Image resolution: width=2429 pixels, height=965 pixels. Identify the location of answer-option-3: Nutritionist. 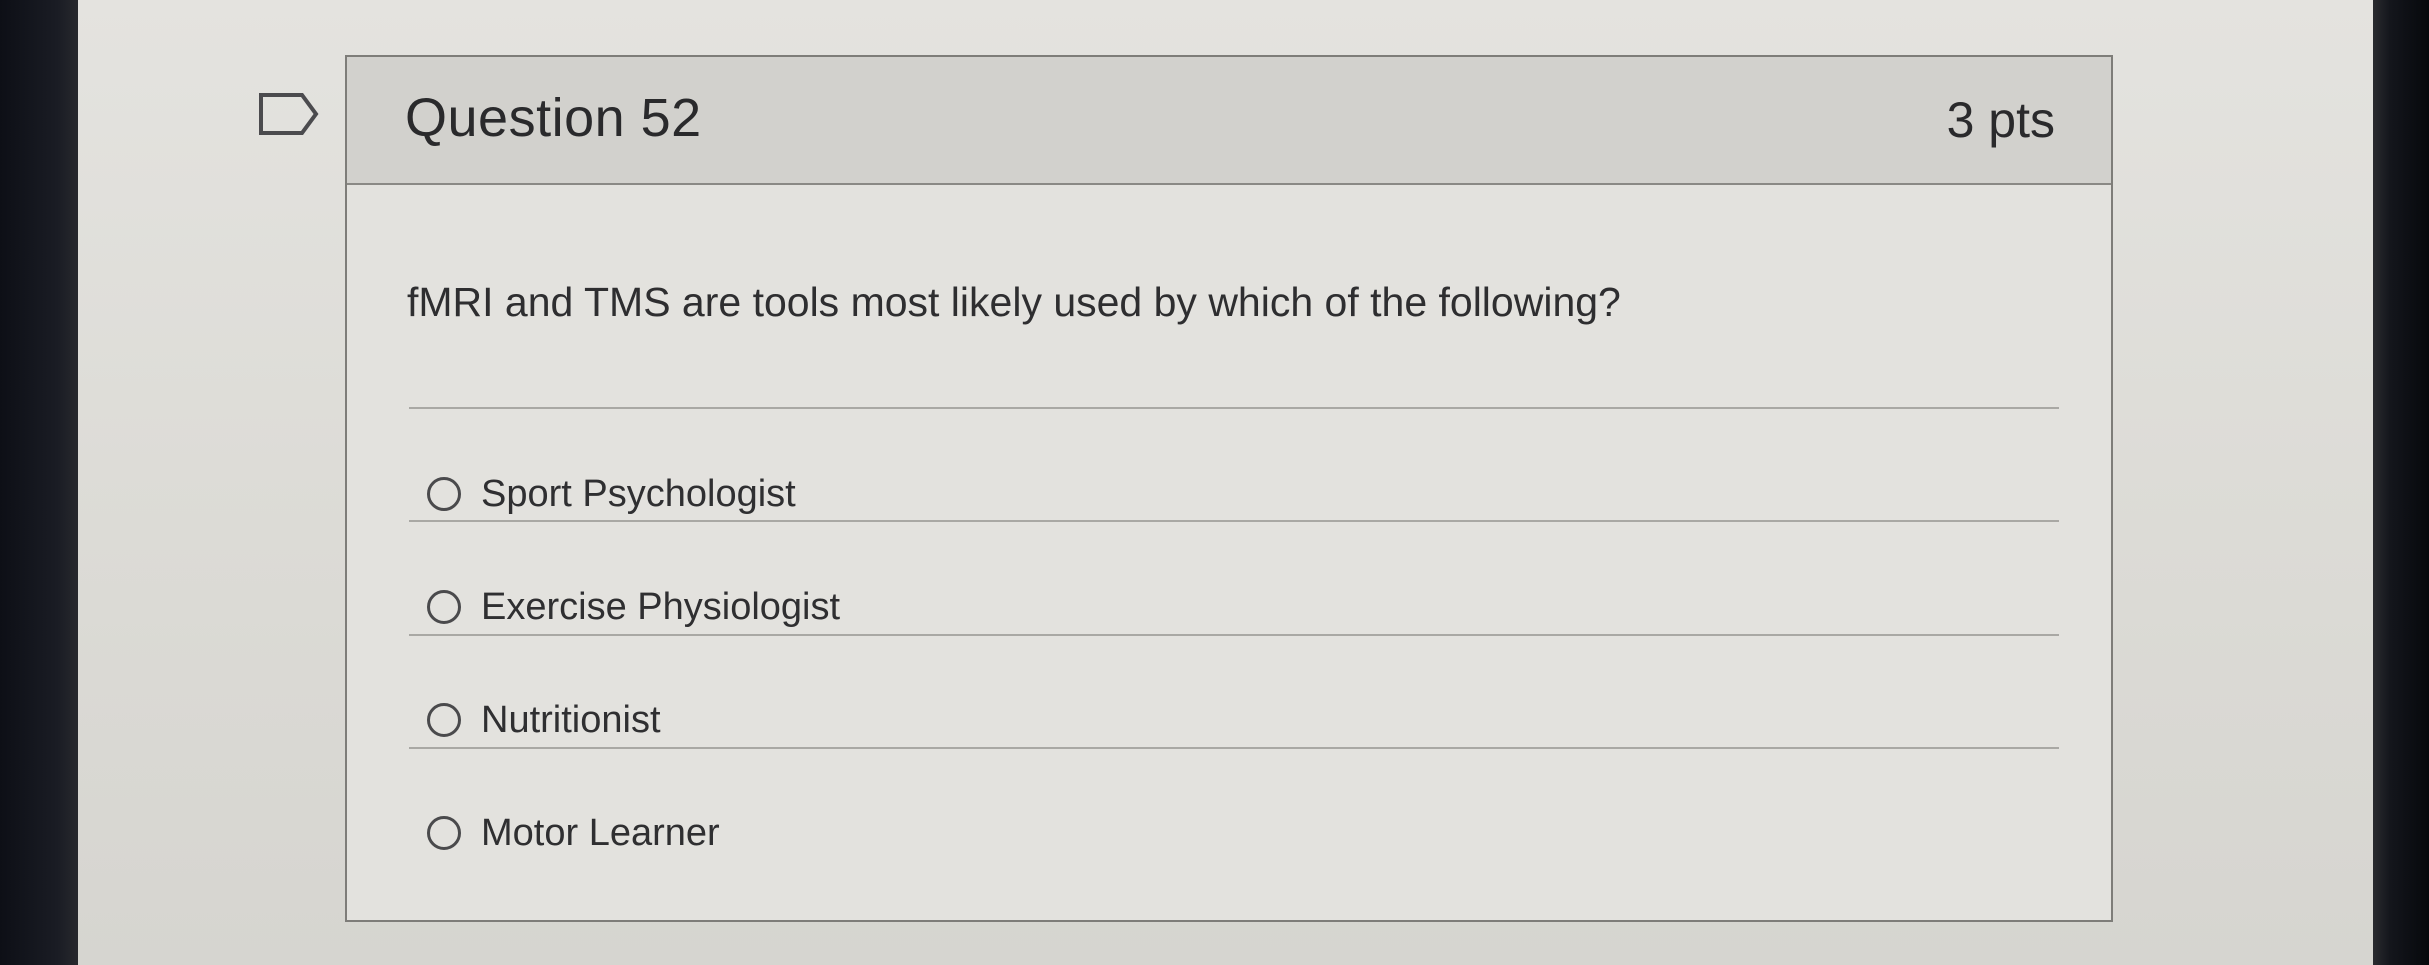
(544, 720).